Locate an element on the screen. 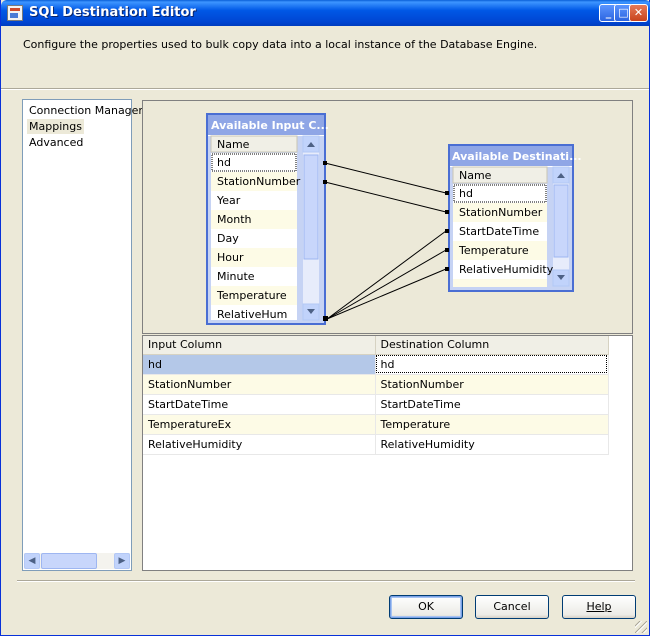 The width and height of the screenshot is (650, 636). mapping-row: StationNumber StationNumber is located at coordinates (376, 384).